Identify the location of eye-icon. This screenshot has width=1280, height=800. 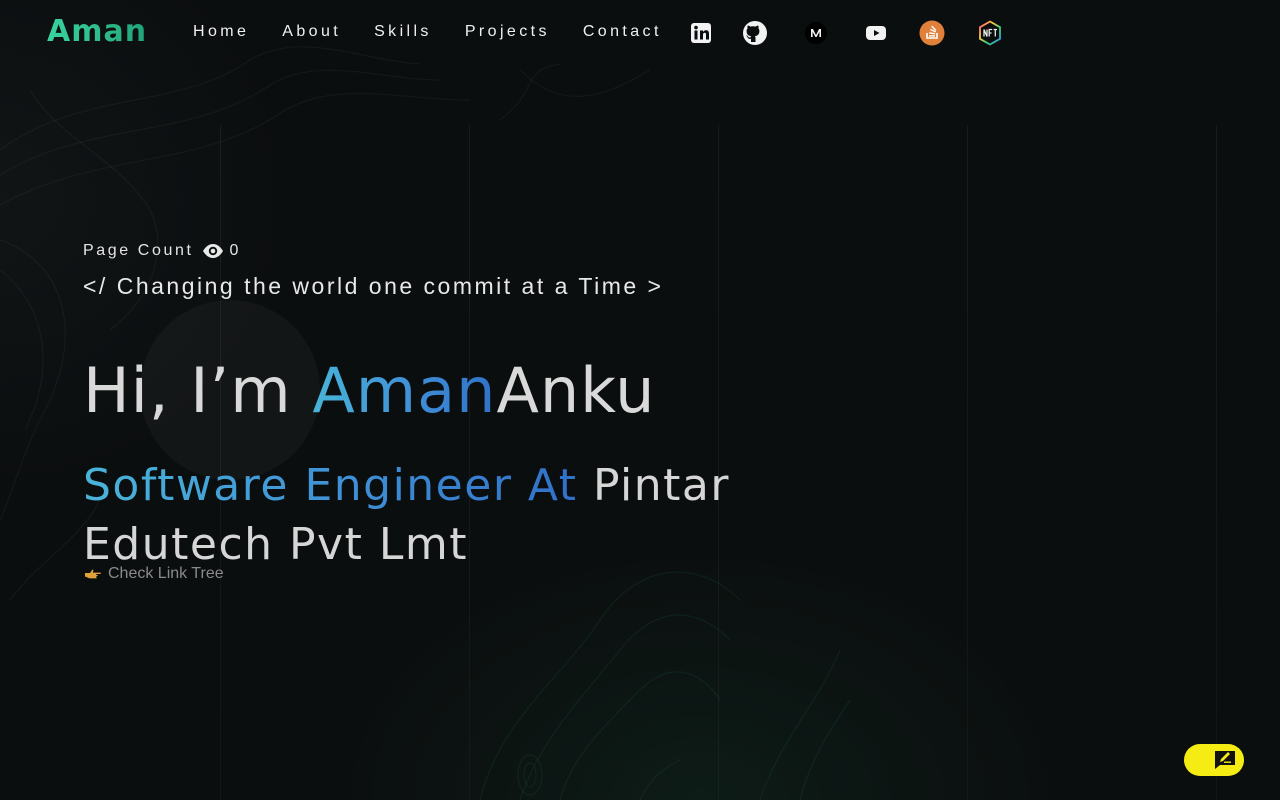
(213, 251).